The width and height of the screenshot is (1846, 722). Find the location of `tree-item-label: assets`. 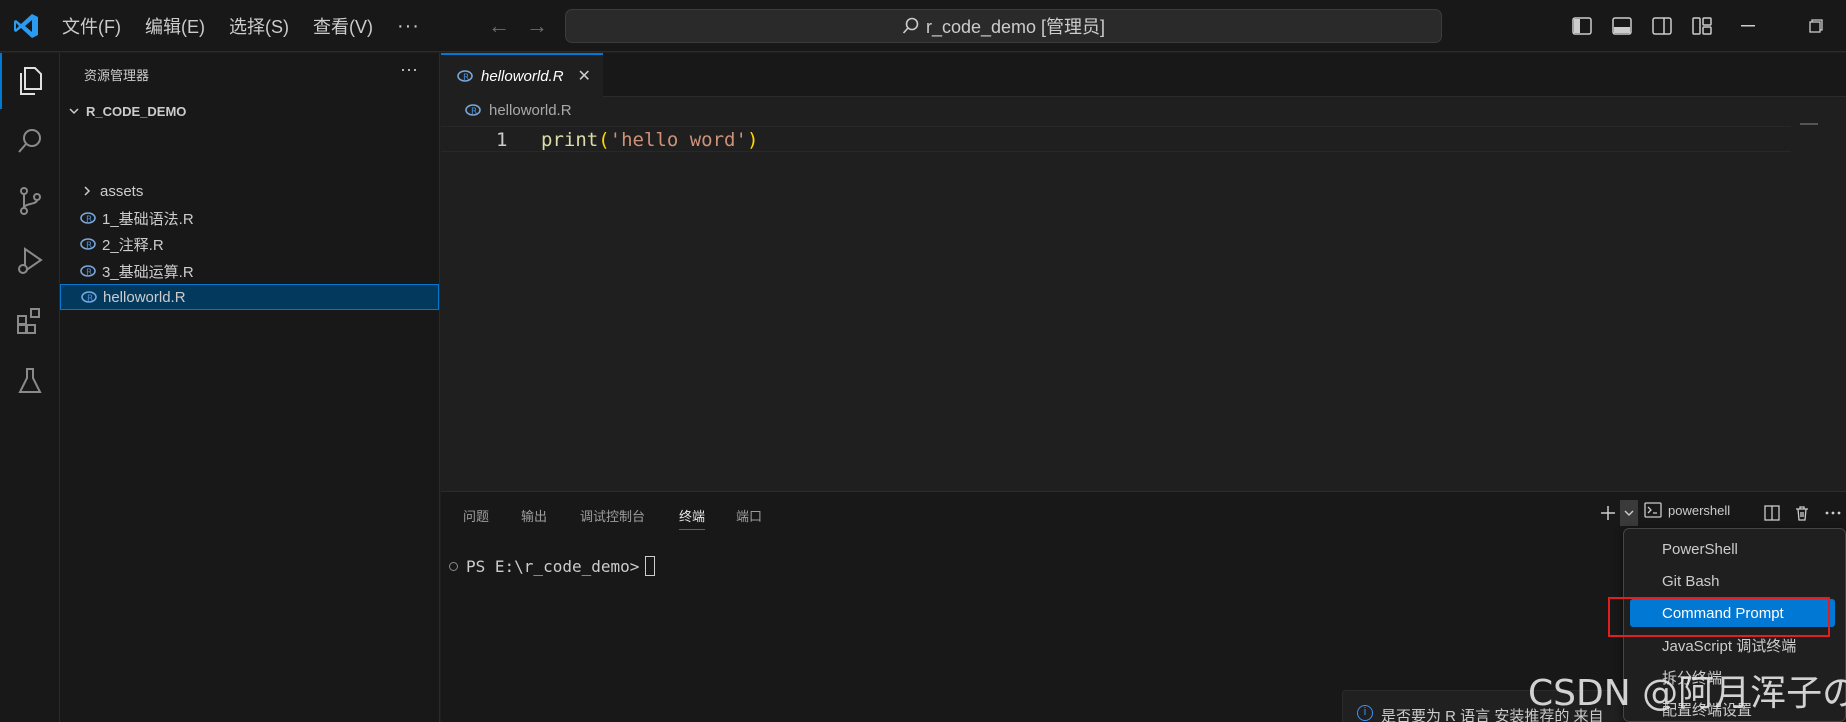

tree-item-label: assets is located at coordinates (122, 191).